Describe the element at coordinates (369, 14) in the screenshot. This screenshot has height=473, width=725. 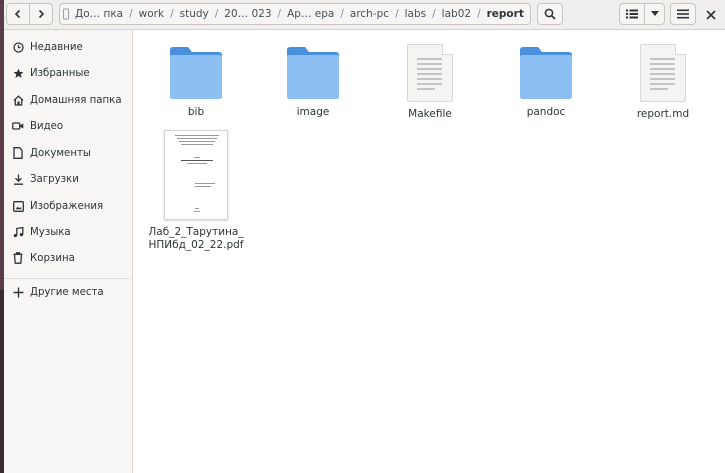
I see `breadcrumb-item: arch-pc` at that location.